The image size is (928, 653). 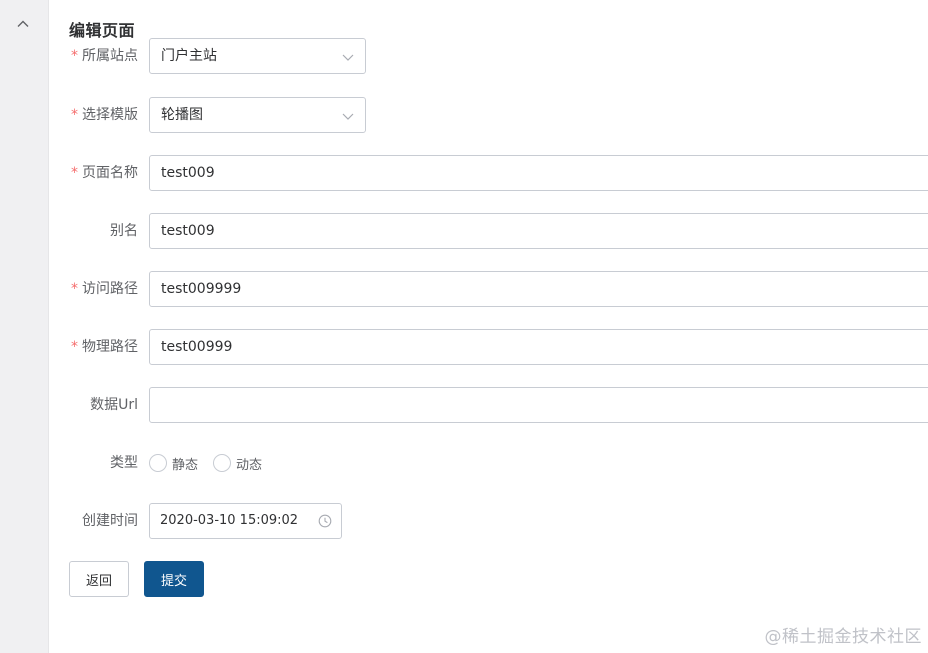 What do you see at coordinates (488, 463) in the screenshot?
I see `form-row-type: 类型 静态 动态` at bounding box center [488, 463].